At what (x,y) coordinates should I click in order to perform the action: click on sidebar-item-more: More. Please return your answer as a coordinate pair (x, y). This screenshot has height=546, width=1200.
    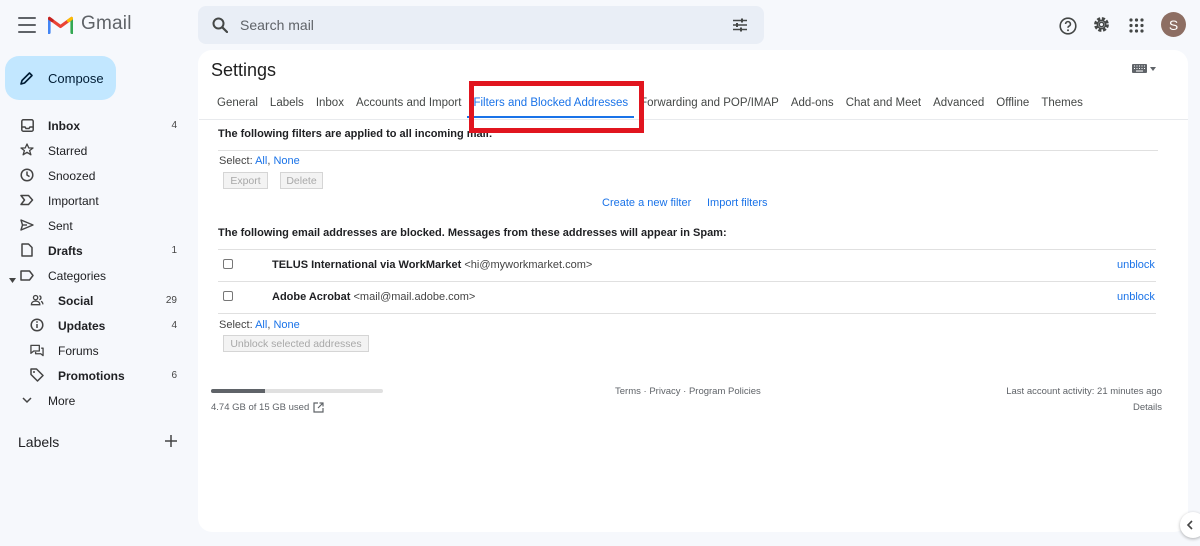
    Looking at the image, I should click on (95, 400).